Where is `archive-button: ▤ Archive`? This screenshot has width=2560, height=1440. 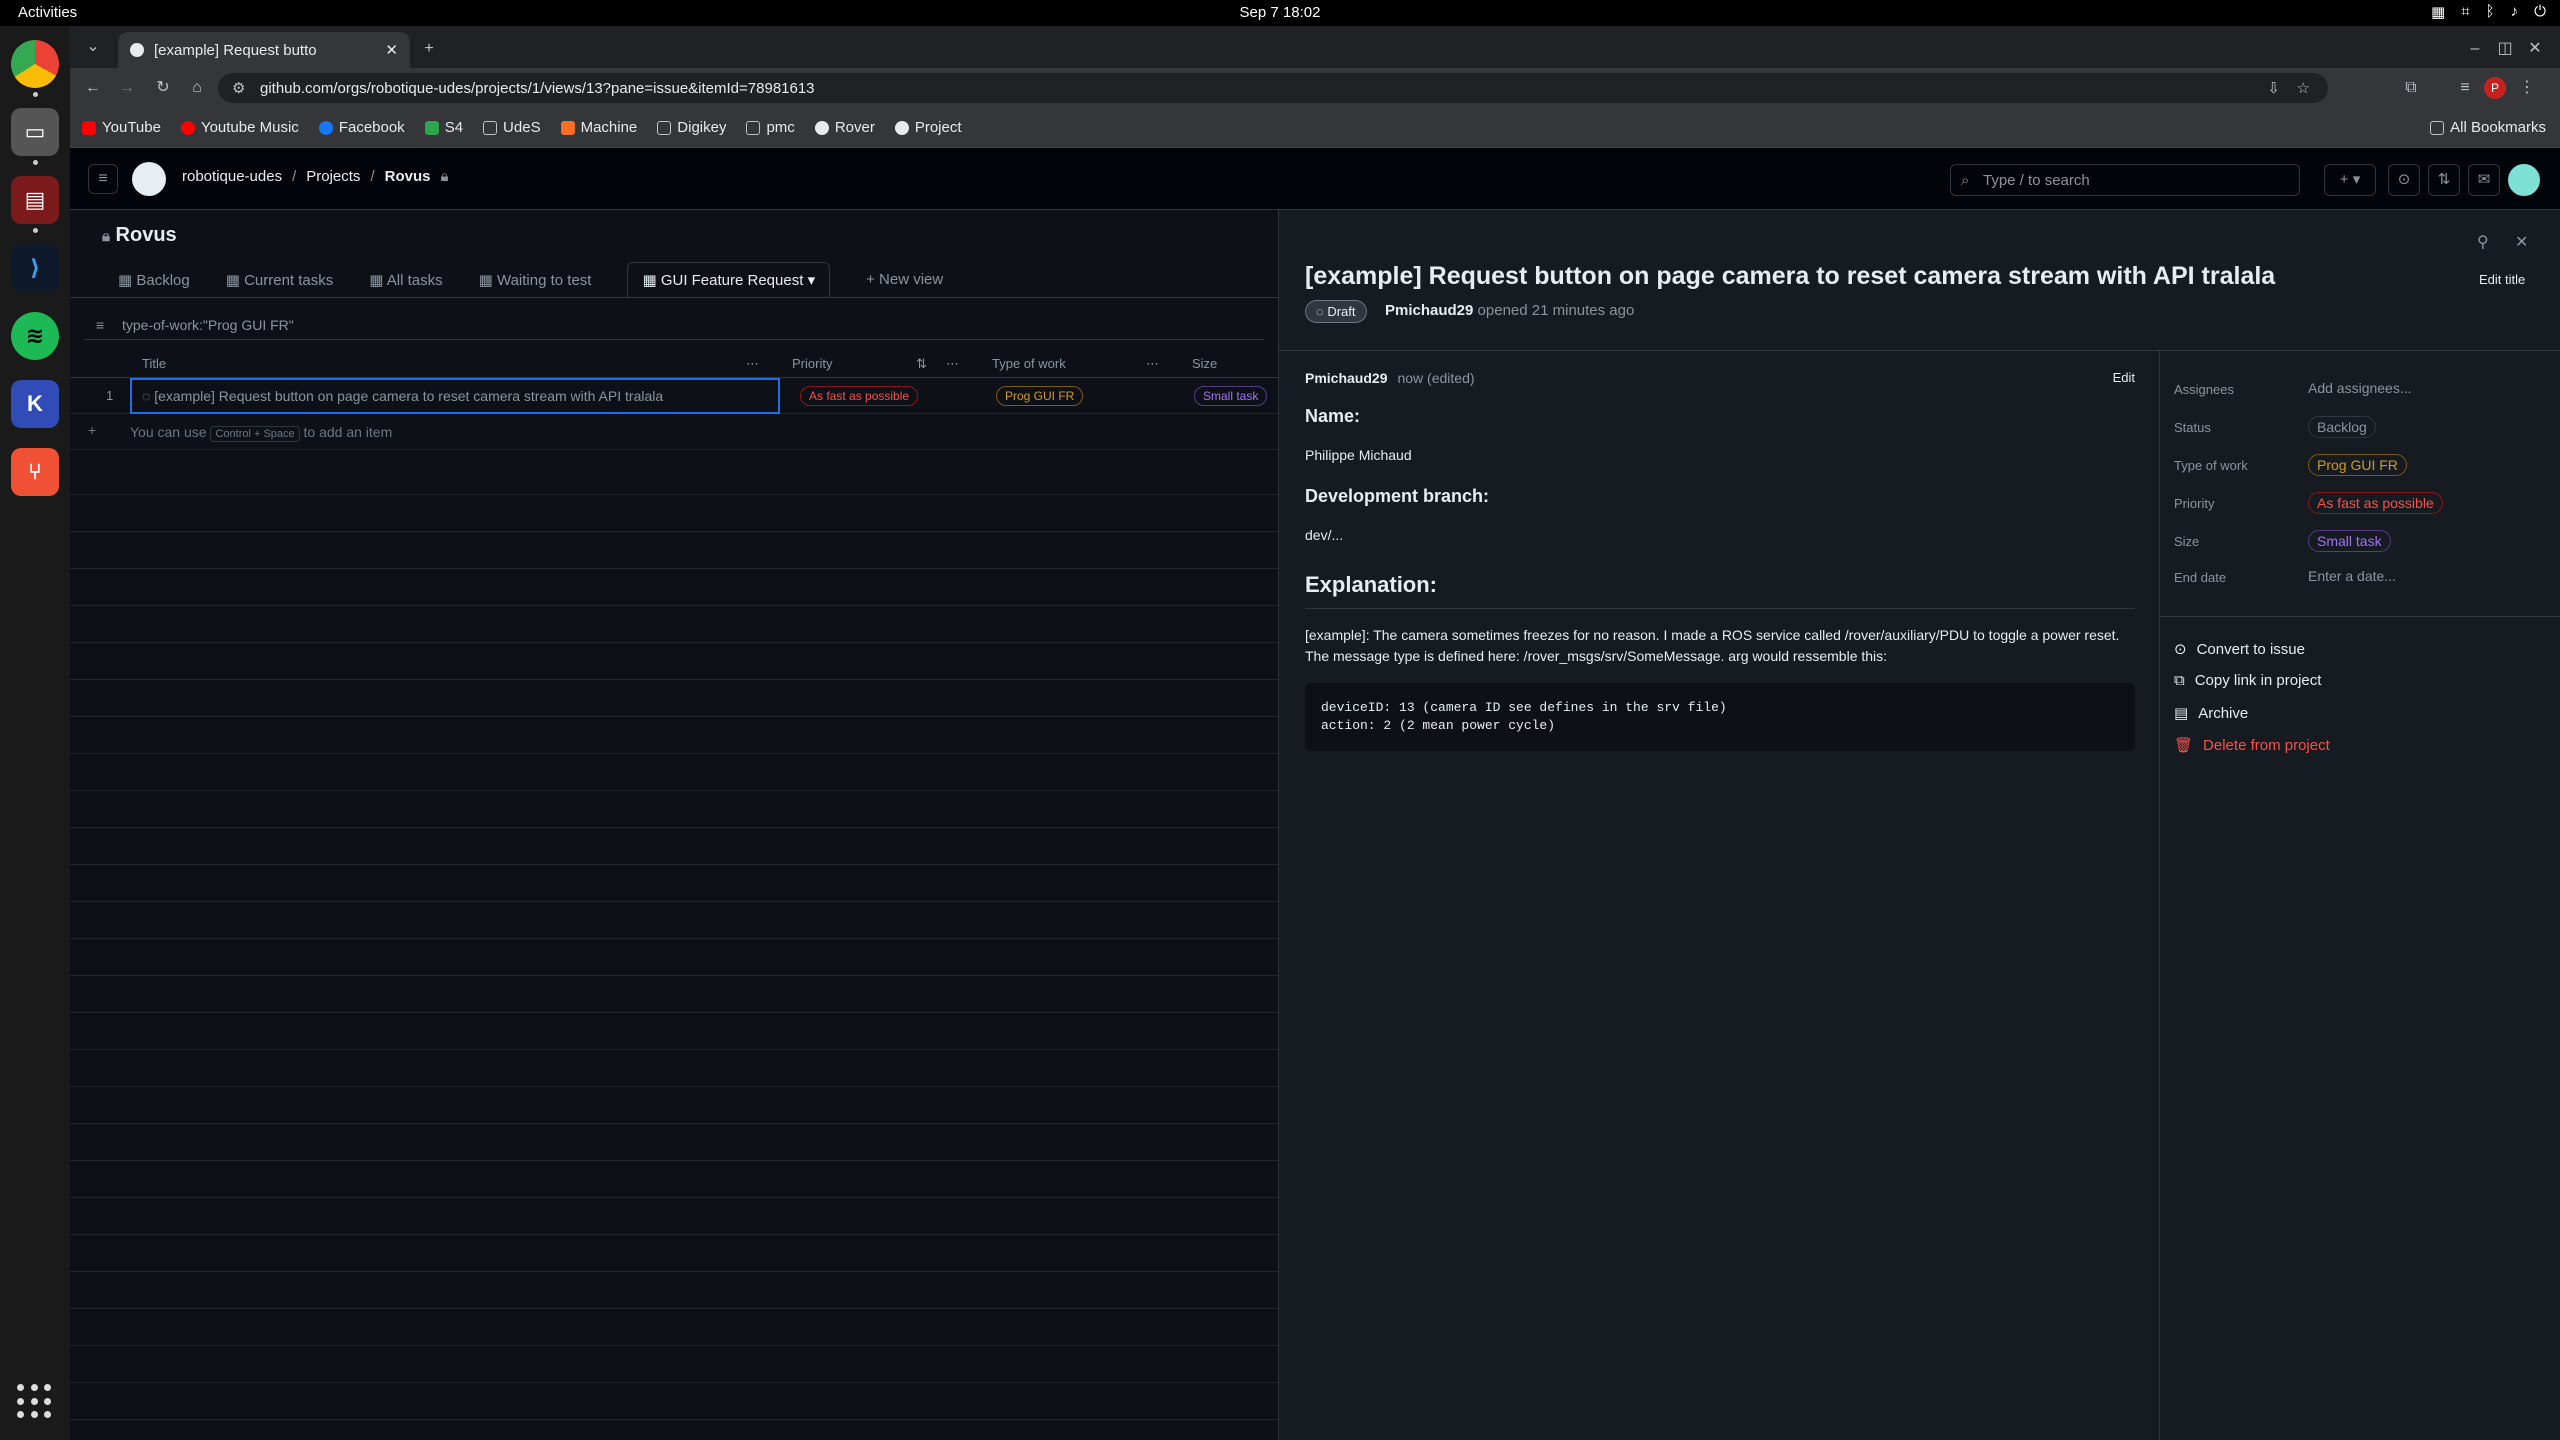 archive-button: ▤ Archive is located at coordinates (2211, 713).